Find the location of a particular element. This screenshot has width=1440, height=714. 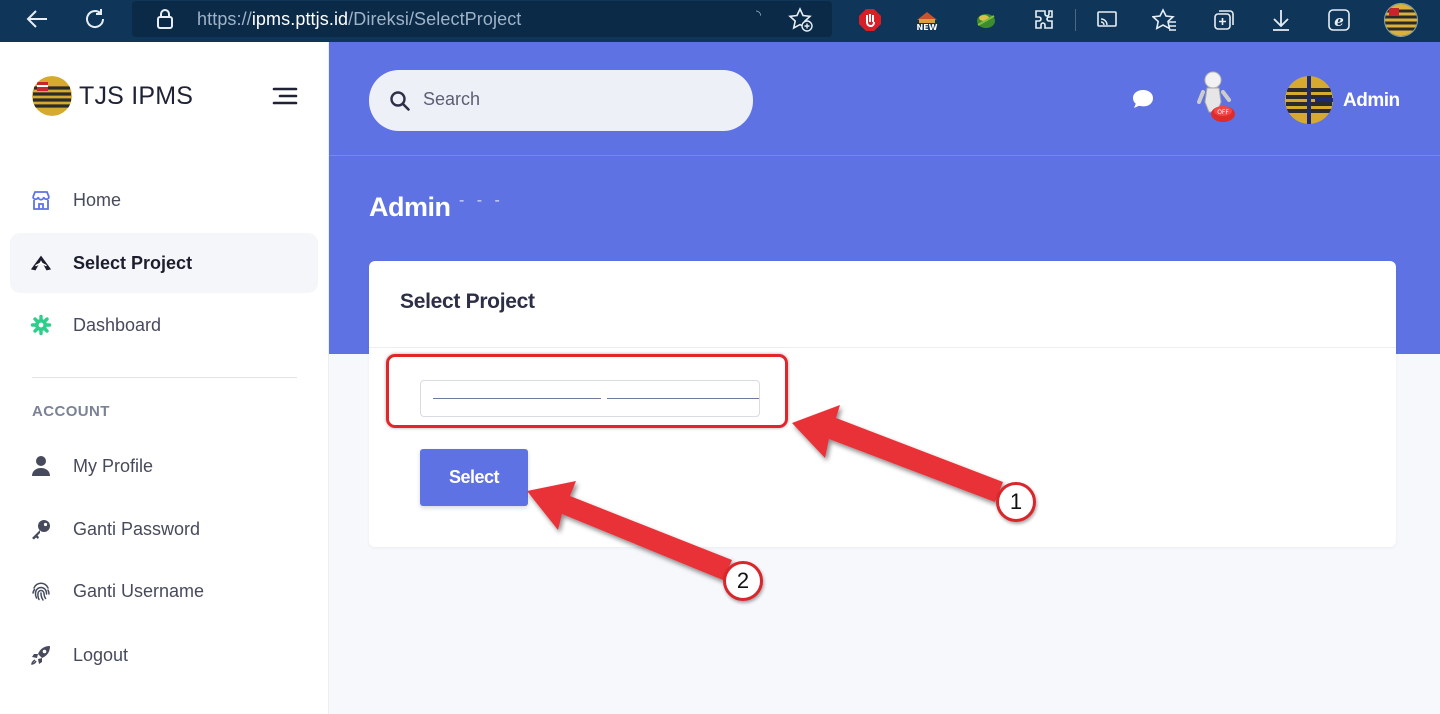

annotation-arrows is located at coordinates (765, 492).